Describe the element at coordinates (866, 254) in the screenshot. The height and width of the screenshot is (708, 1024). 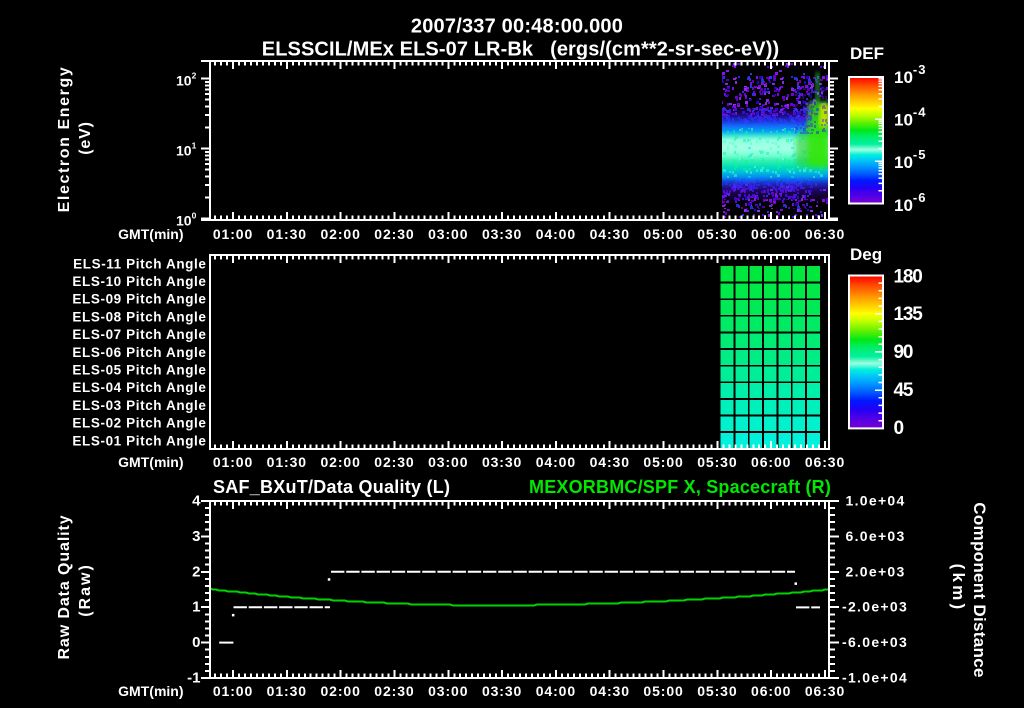
I see `svg-text: Deg` at that location.